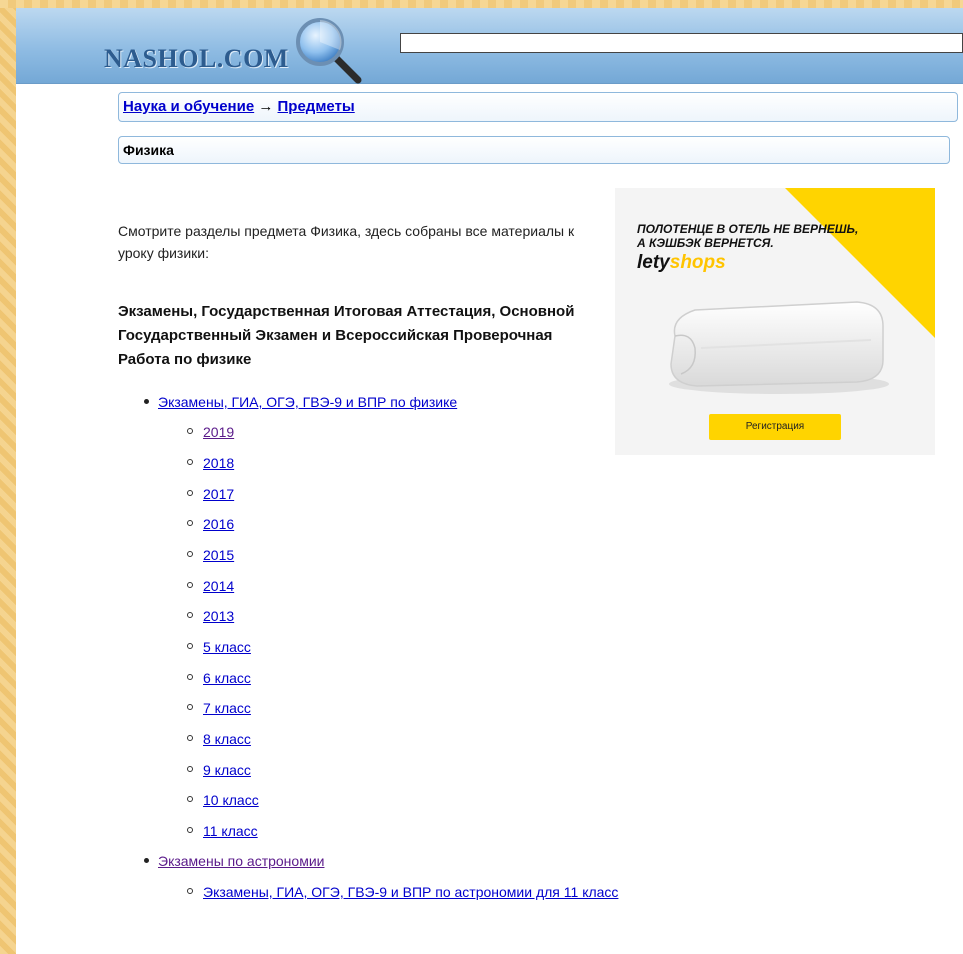  I want to click on list-item: 10 класс, so click(223, 802).